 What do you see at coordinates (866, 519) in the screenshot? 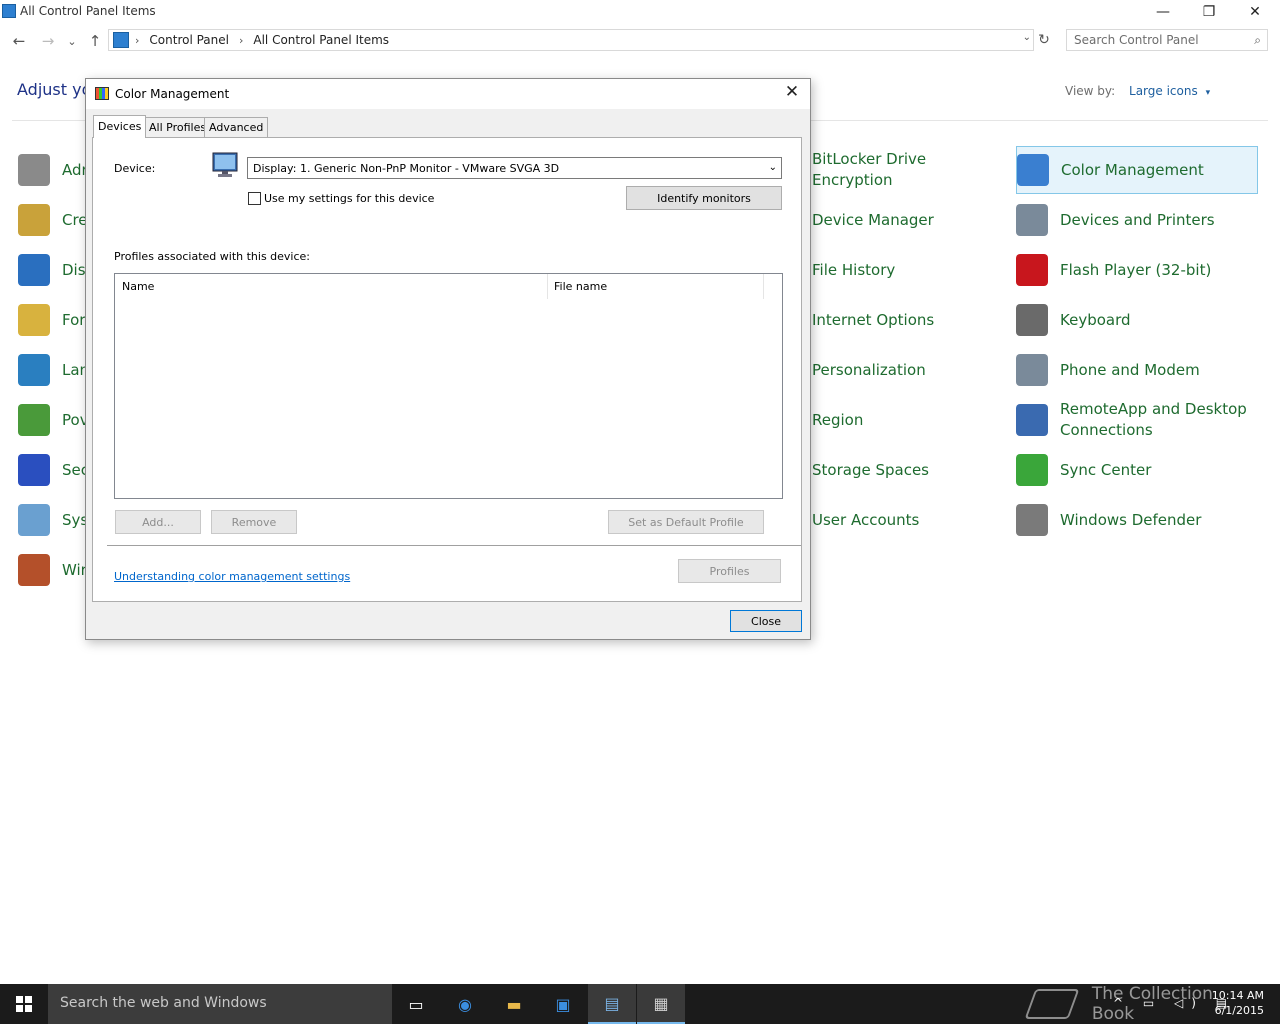
I see `cp-item-label: User Accounts` at bounding box center [866, 519].